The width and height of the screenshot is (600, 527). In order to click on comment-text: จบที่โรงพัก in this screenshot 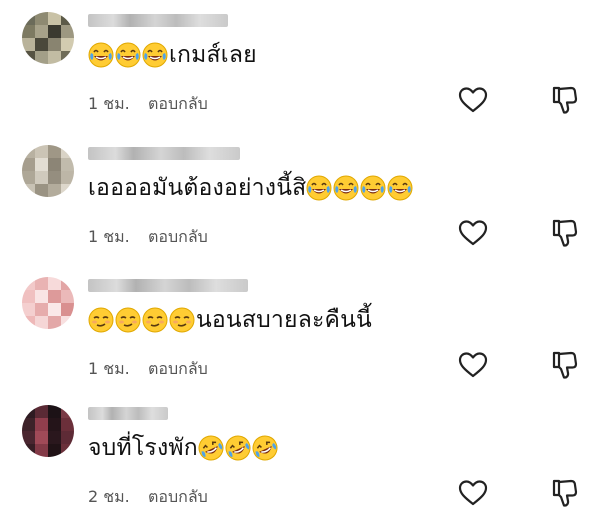, I will do `click(183, 448)`.